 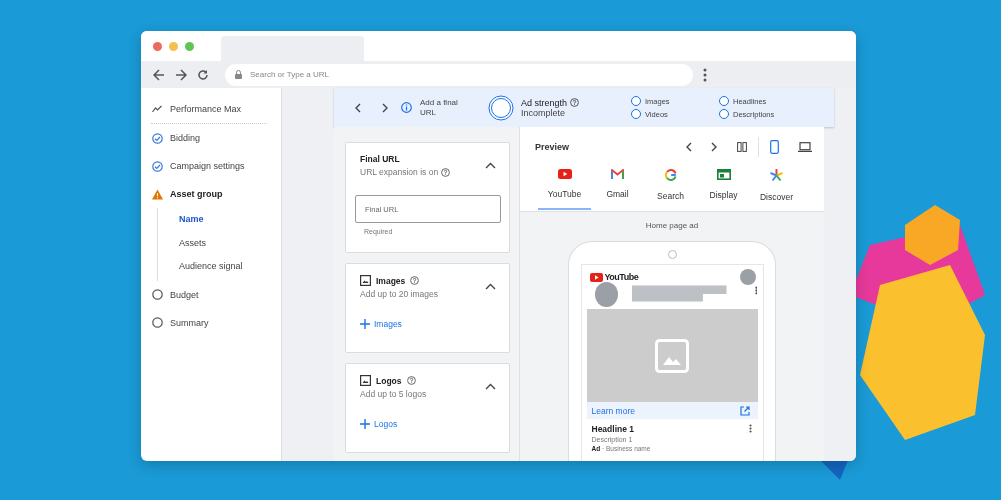 I want to click on add-button: Images, so click(x=381, y=324).